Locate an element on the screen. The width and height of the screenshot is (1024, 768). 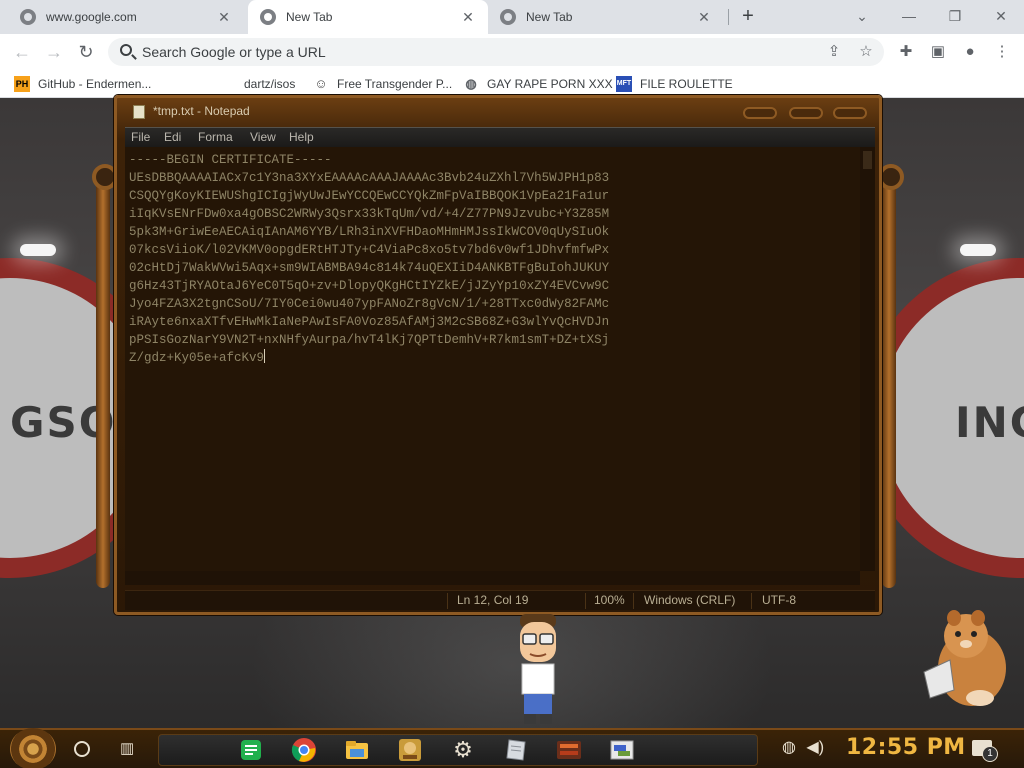
notepad-close-button is located at coordinates (850, 113).